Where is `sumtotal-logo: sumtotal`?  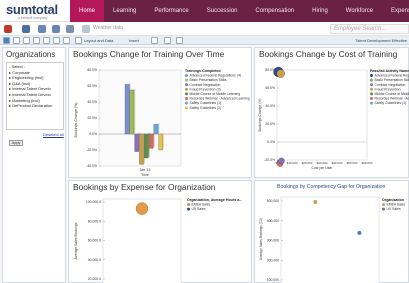
sumtotal-logo: sumtotal is located at coordinates (32, 9).